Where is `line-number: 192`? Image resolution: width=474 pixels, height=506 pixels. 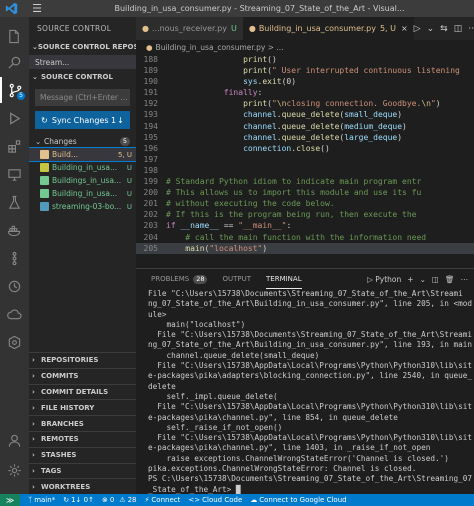
line-number: 192 is located at coordinates (150, 104).